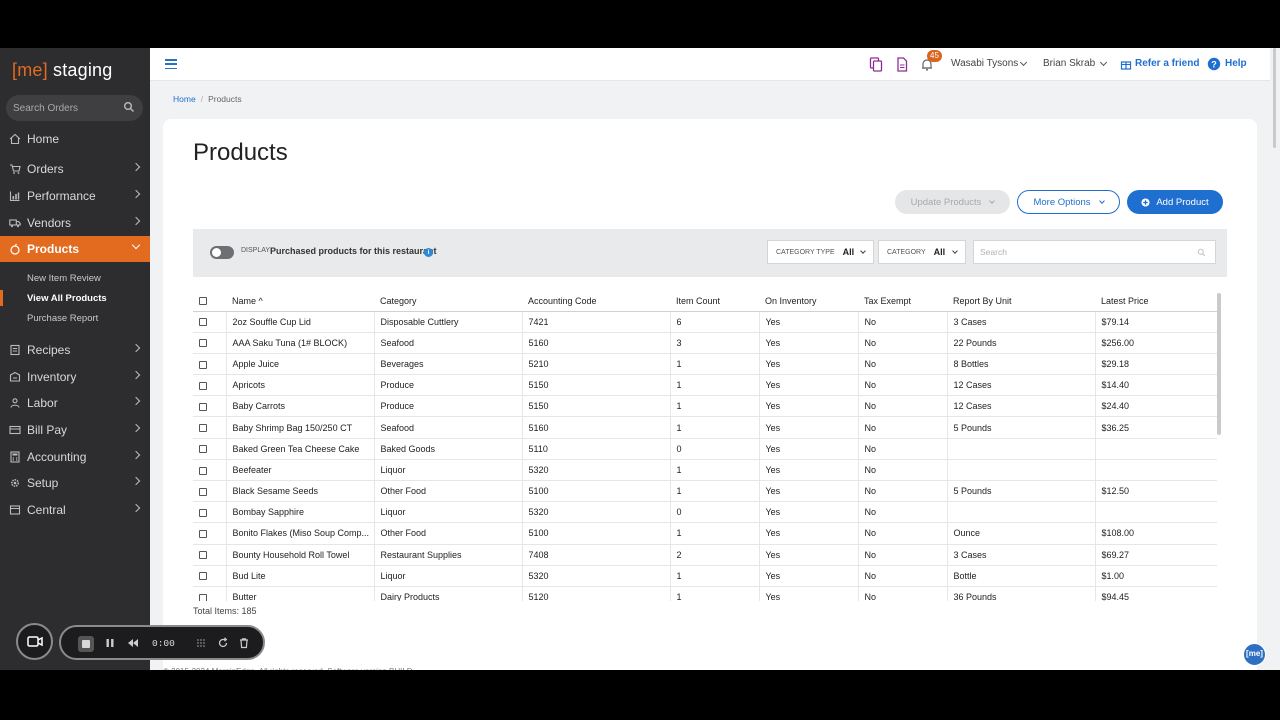 The height and width of the screenshot is (720, 1280). What do you see at coordinates (952, 202) in the screenshot?
I see `update-products-button: Update Products` at bounding box center [952, 202].